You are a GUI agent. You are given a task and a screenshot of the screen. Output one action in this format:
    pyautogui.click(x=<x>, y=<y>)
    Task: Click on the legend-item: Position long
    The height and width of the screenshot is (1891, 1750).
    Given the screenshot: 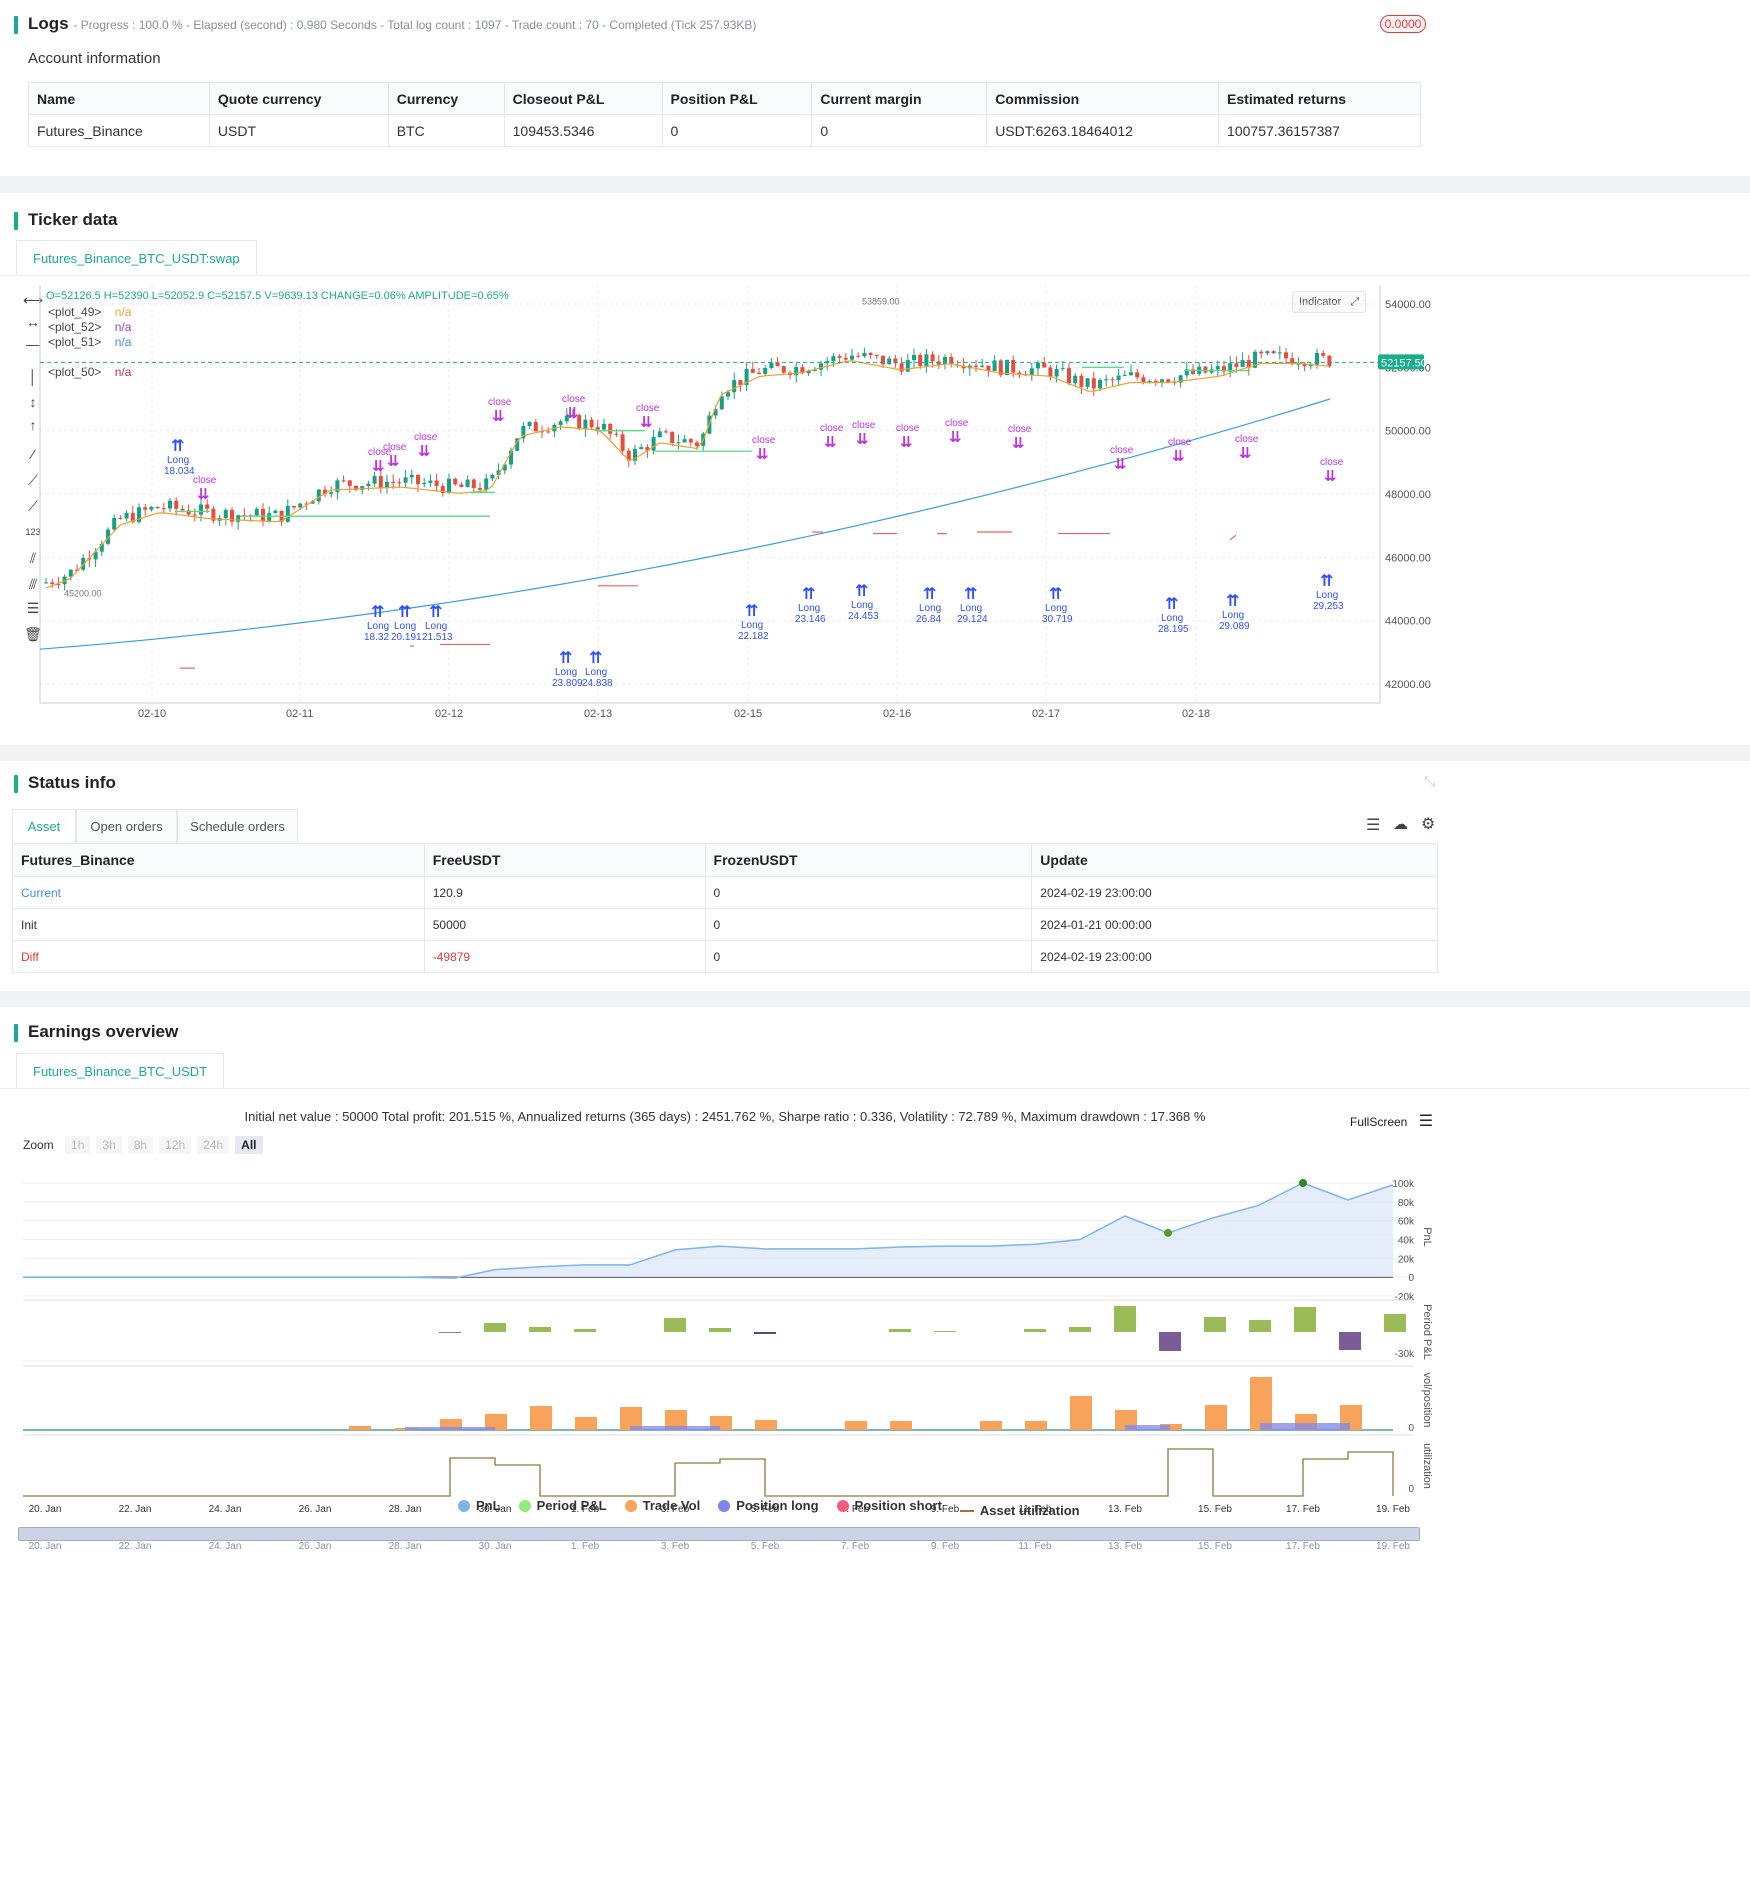 What is the action you would take?
    pyautogui.click(x=768, y=1505)
    